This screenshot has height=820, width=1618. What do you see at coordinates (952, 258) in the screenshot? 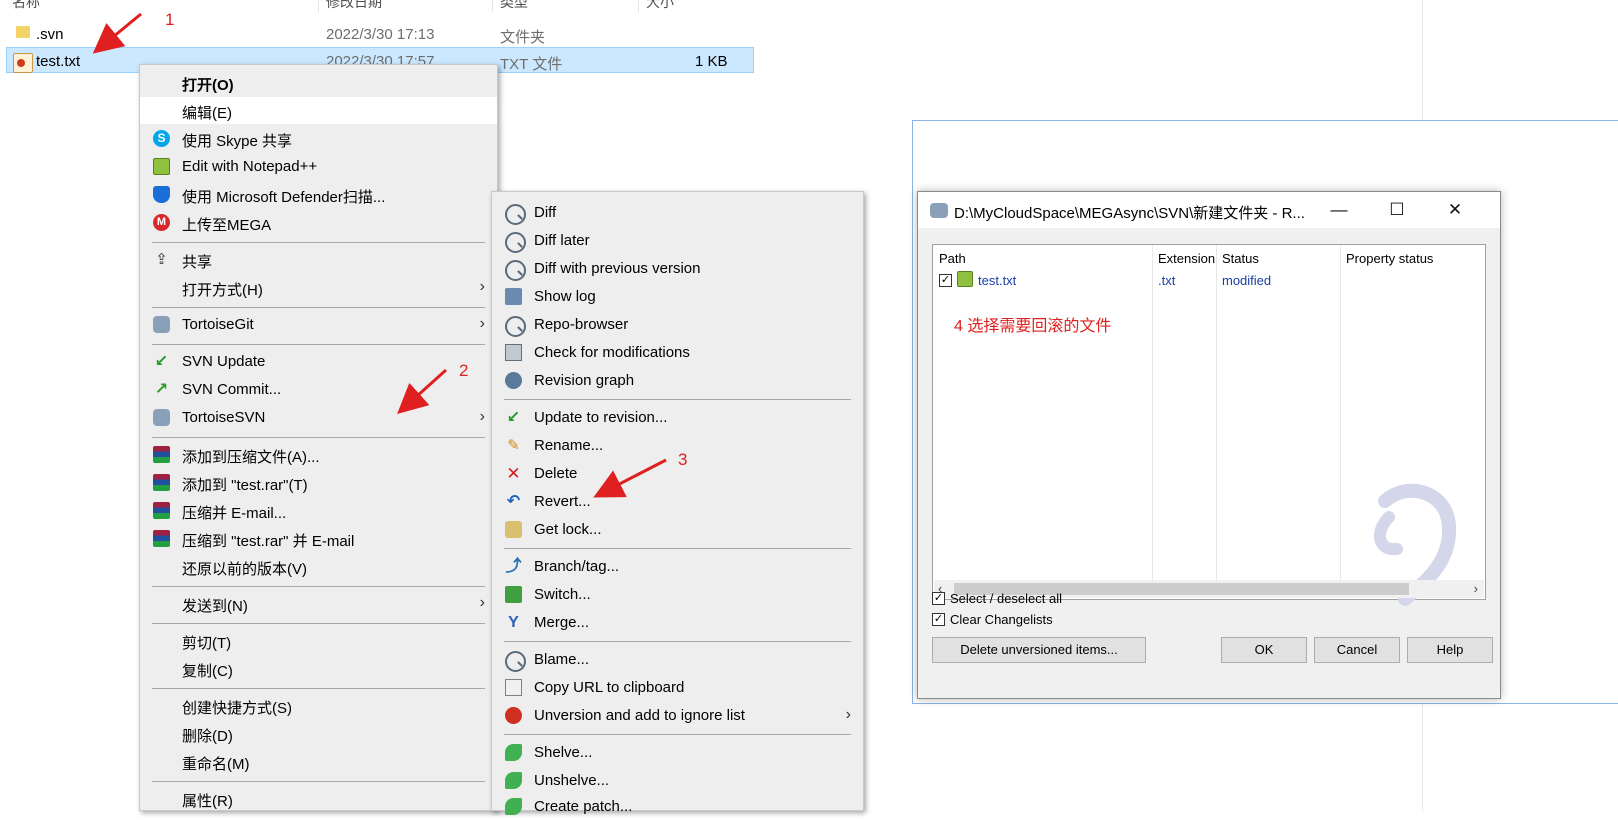
I see `column-header-path: Path` at bounding box center [952, 258].